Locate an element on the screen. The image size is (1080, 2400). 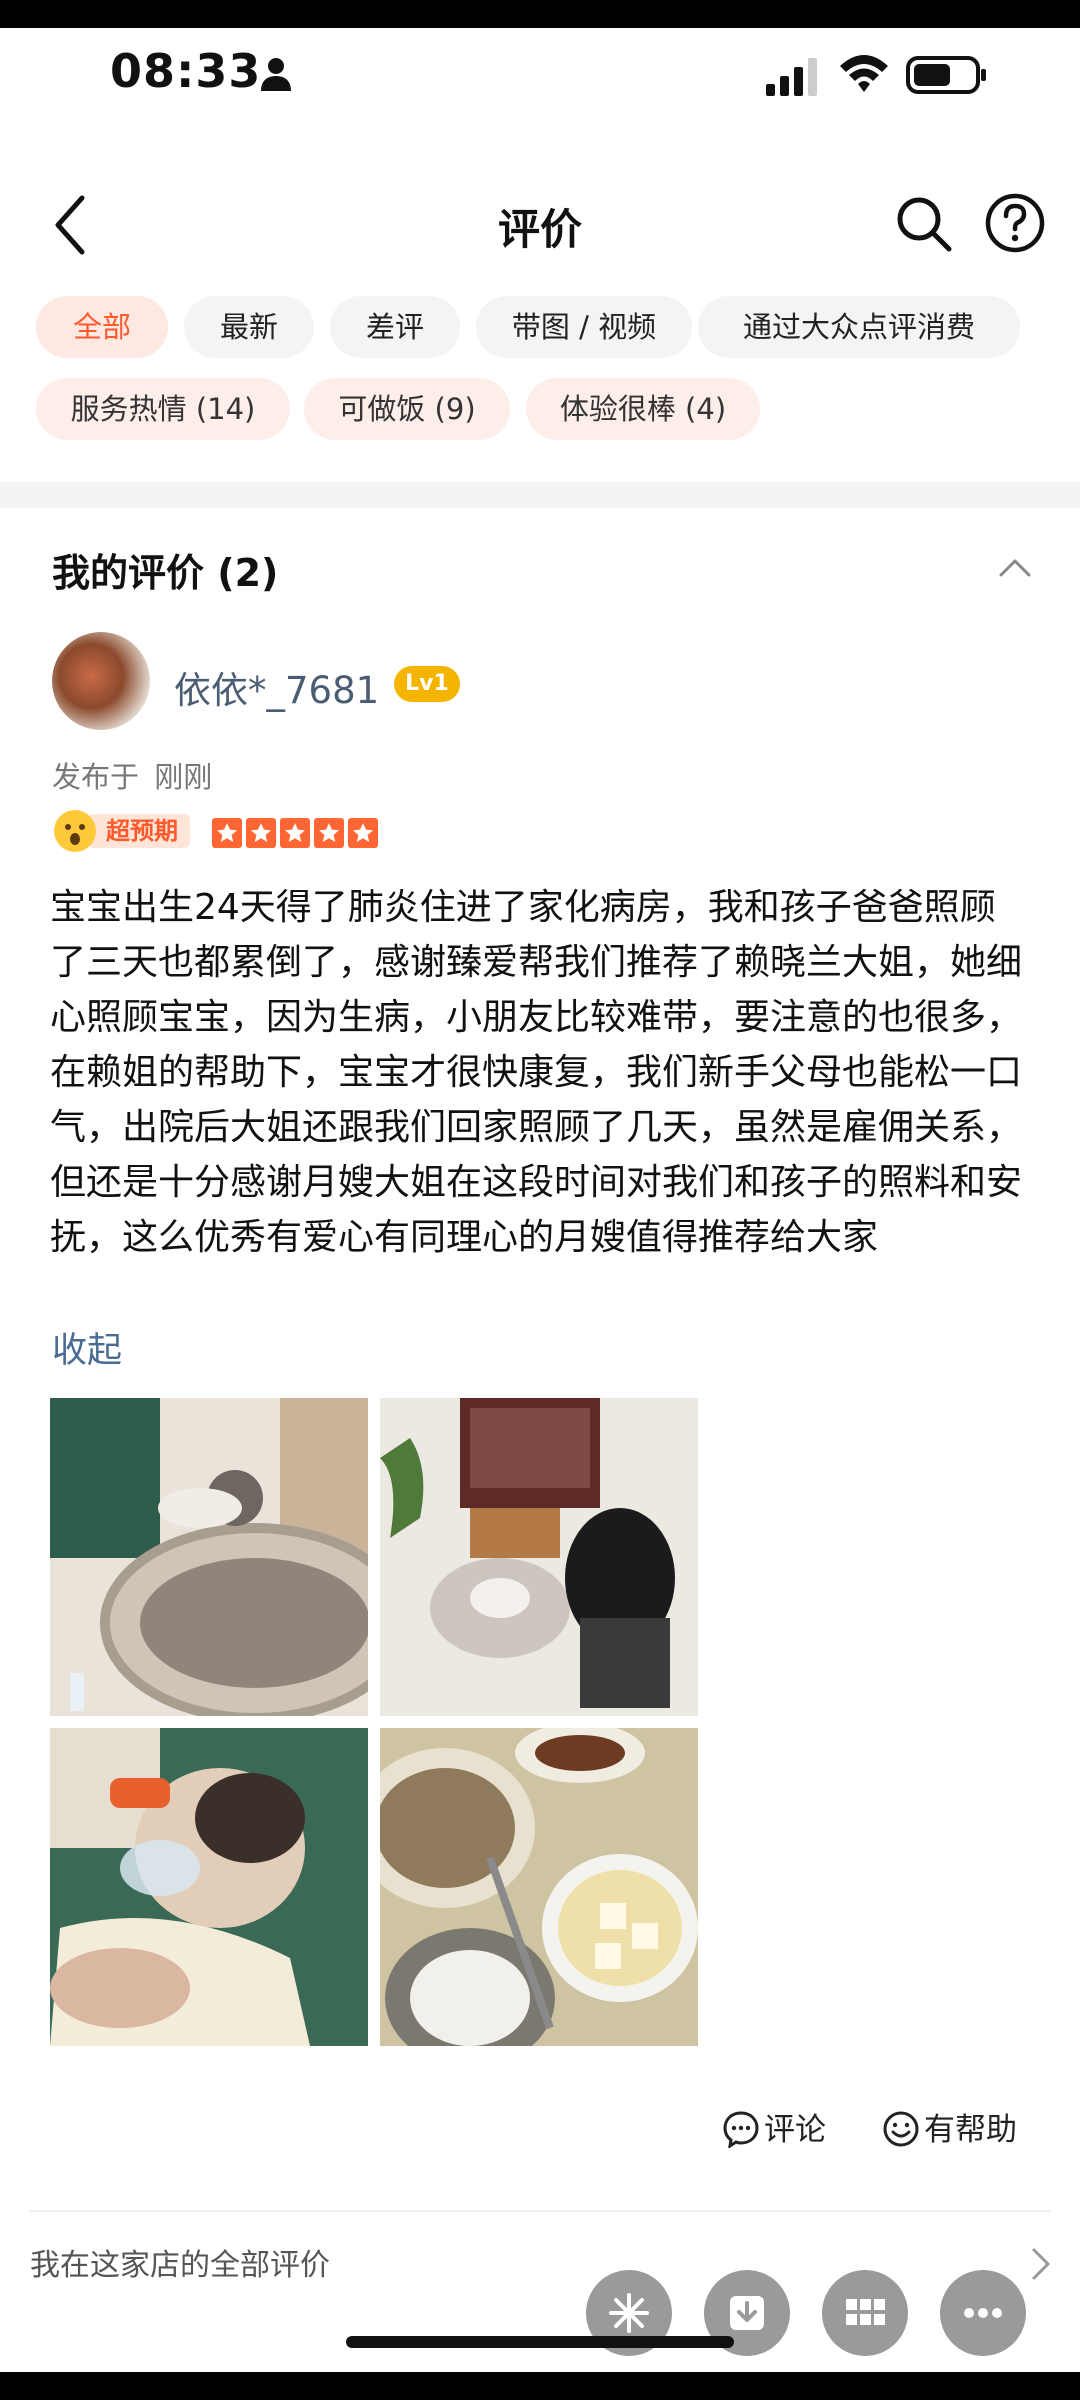
more-fab is located at coordinates (983, 2313).